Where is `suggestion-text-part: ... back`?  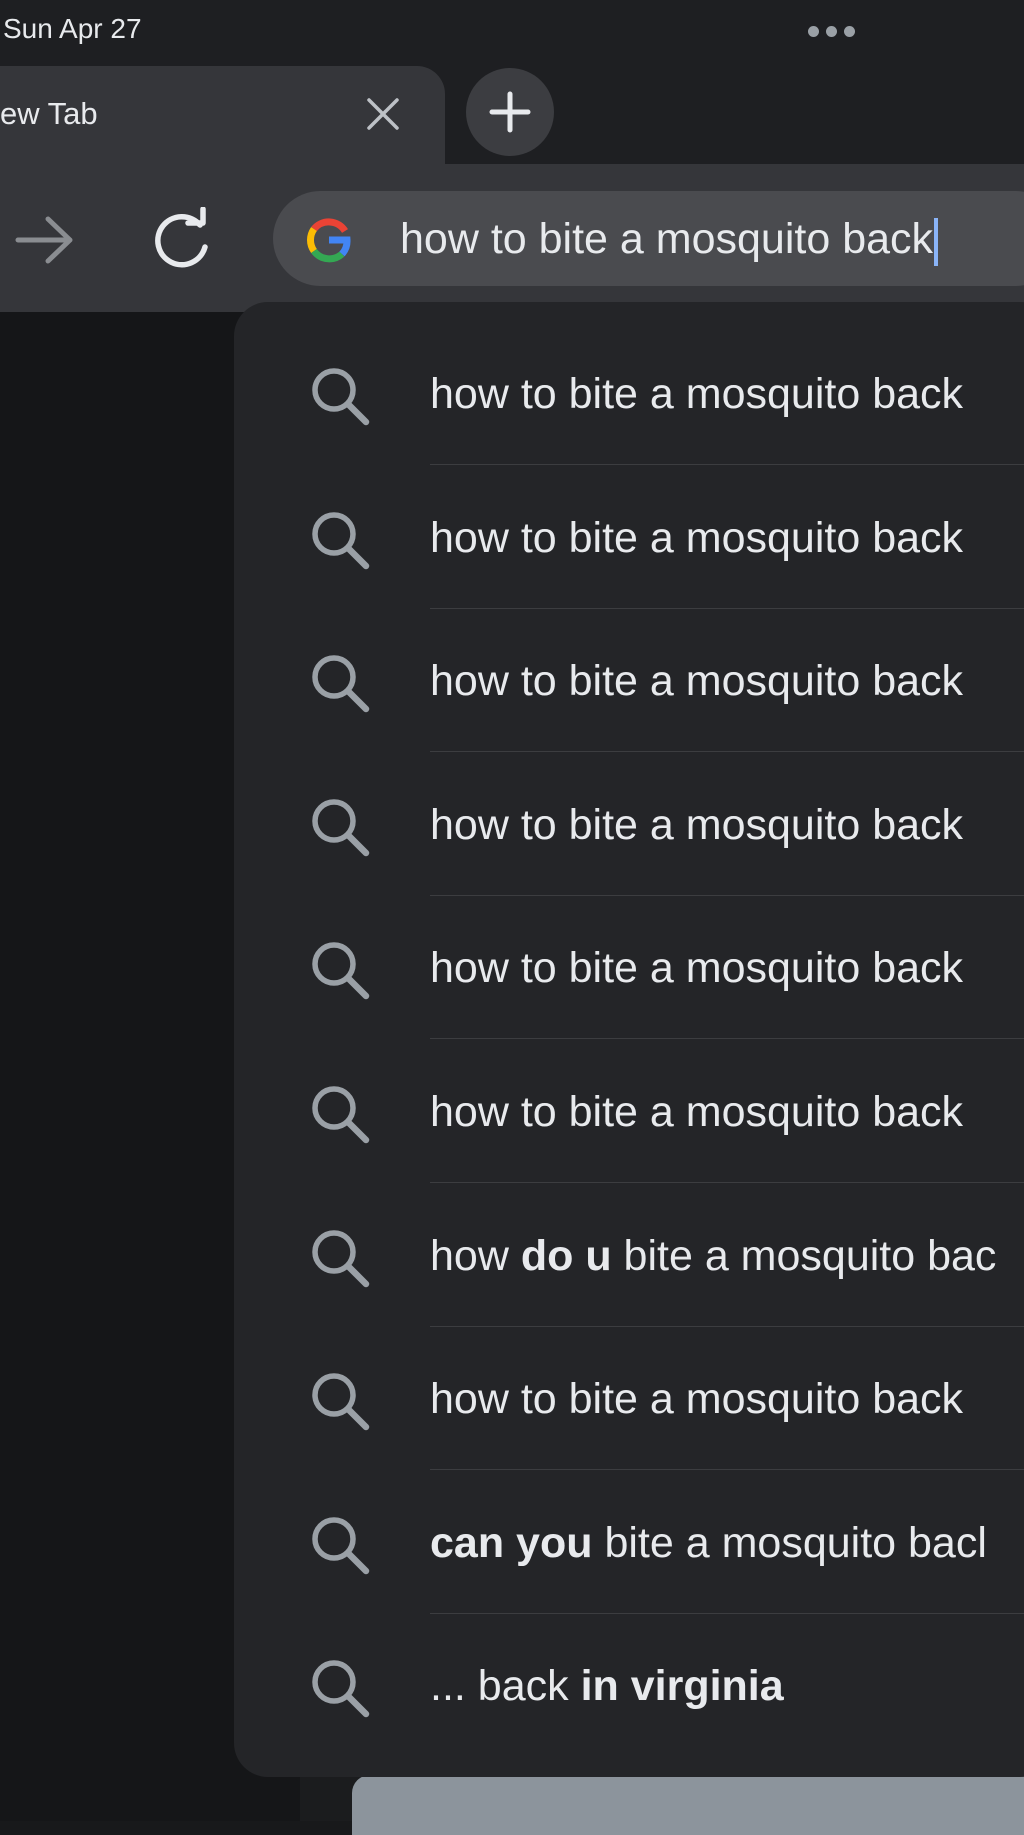 suggestion-text-part: ... back is located at coordinates (505, 1686).